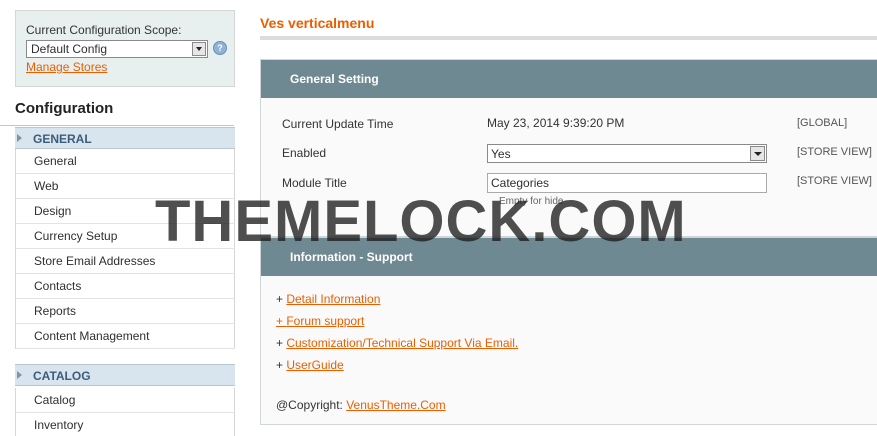 Image resolution: width=877 pixels, height=436 pixels. I want to click on support-line-forum: + Forum support, so click(320, 321).